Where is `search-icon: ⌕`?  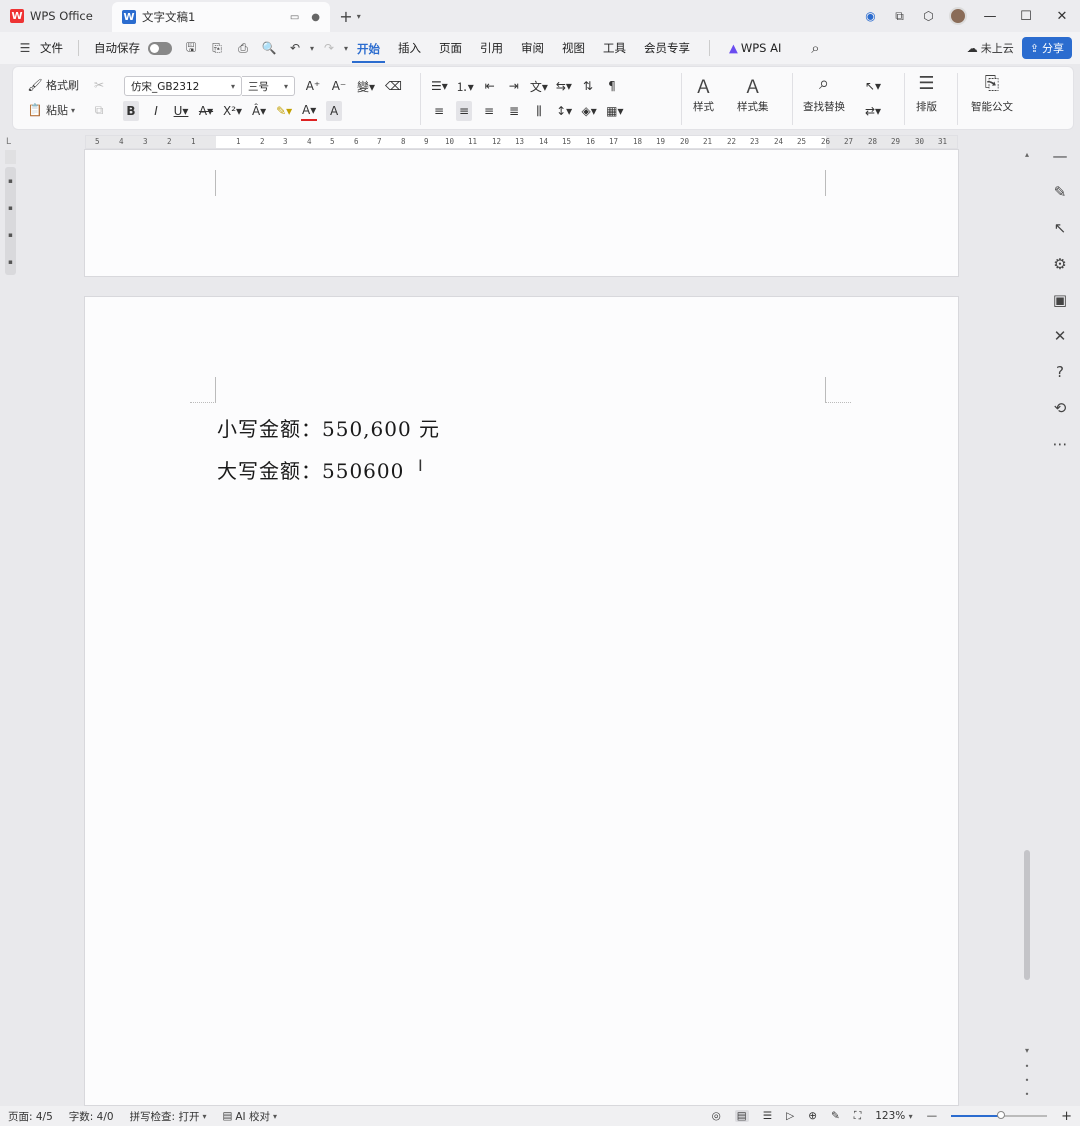
search-icon: ⌕ is located at coordinates (815, 48).